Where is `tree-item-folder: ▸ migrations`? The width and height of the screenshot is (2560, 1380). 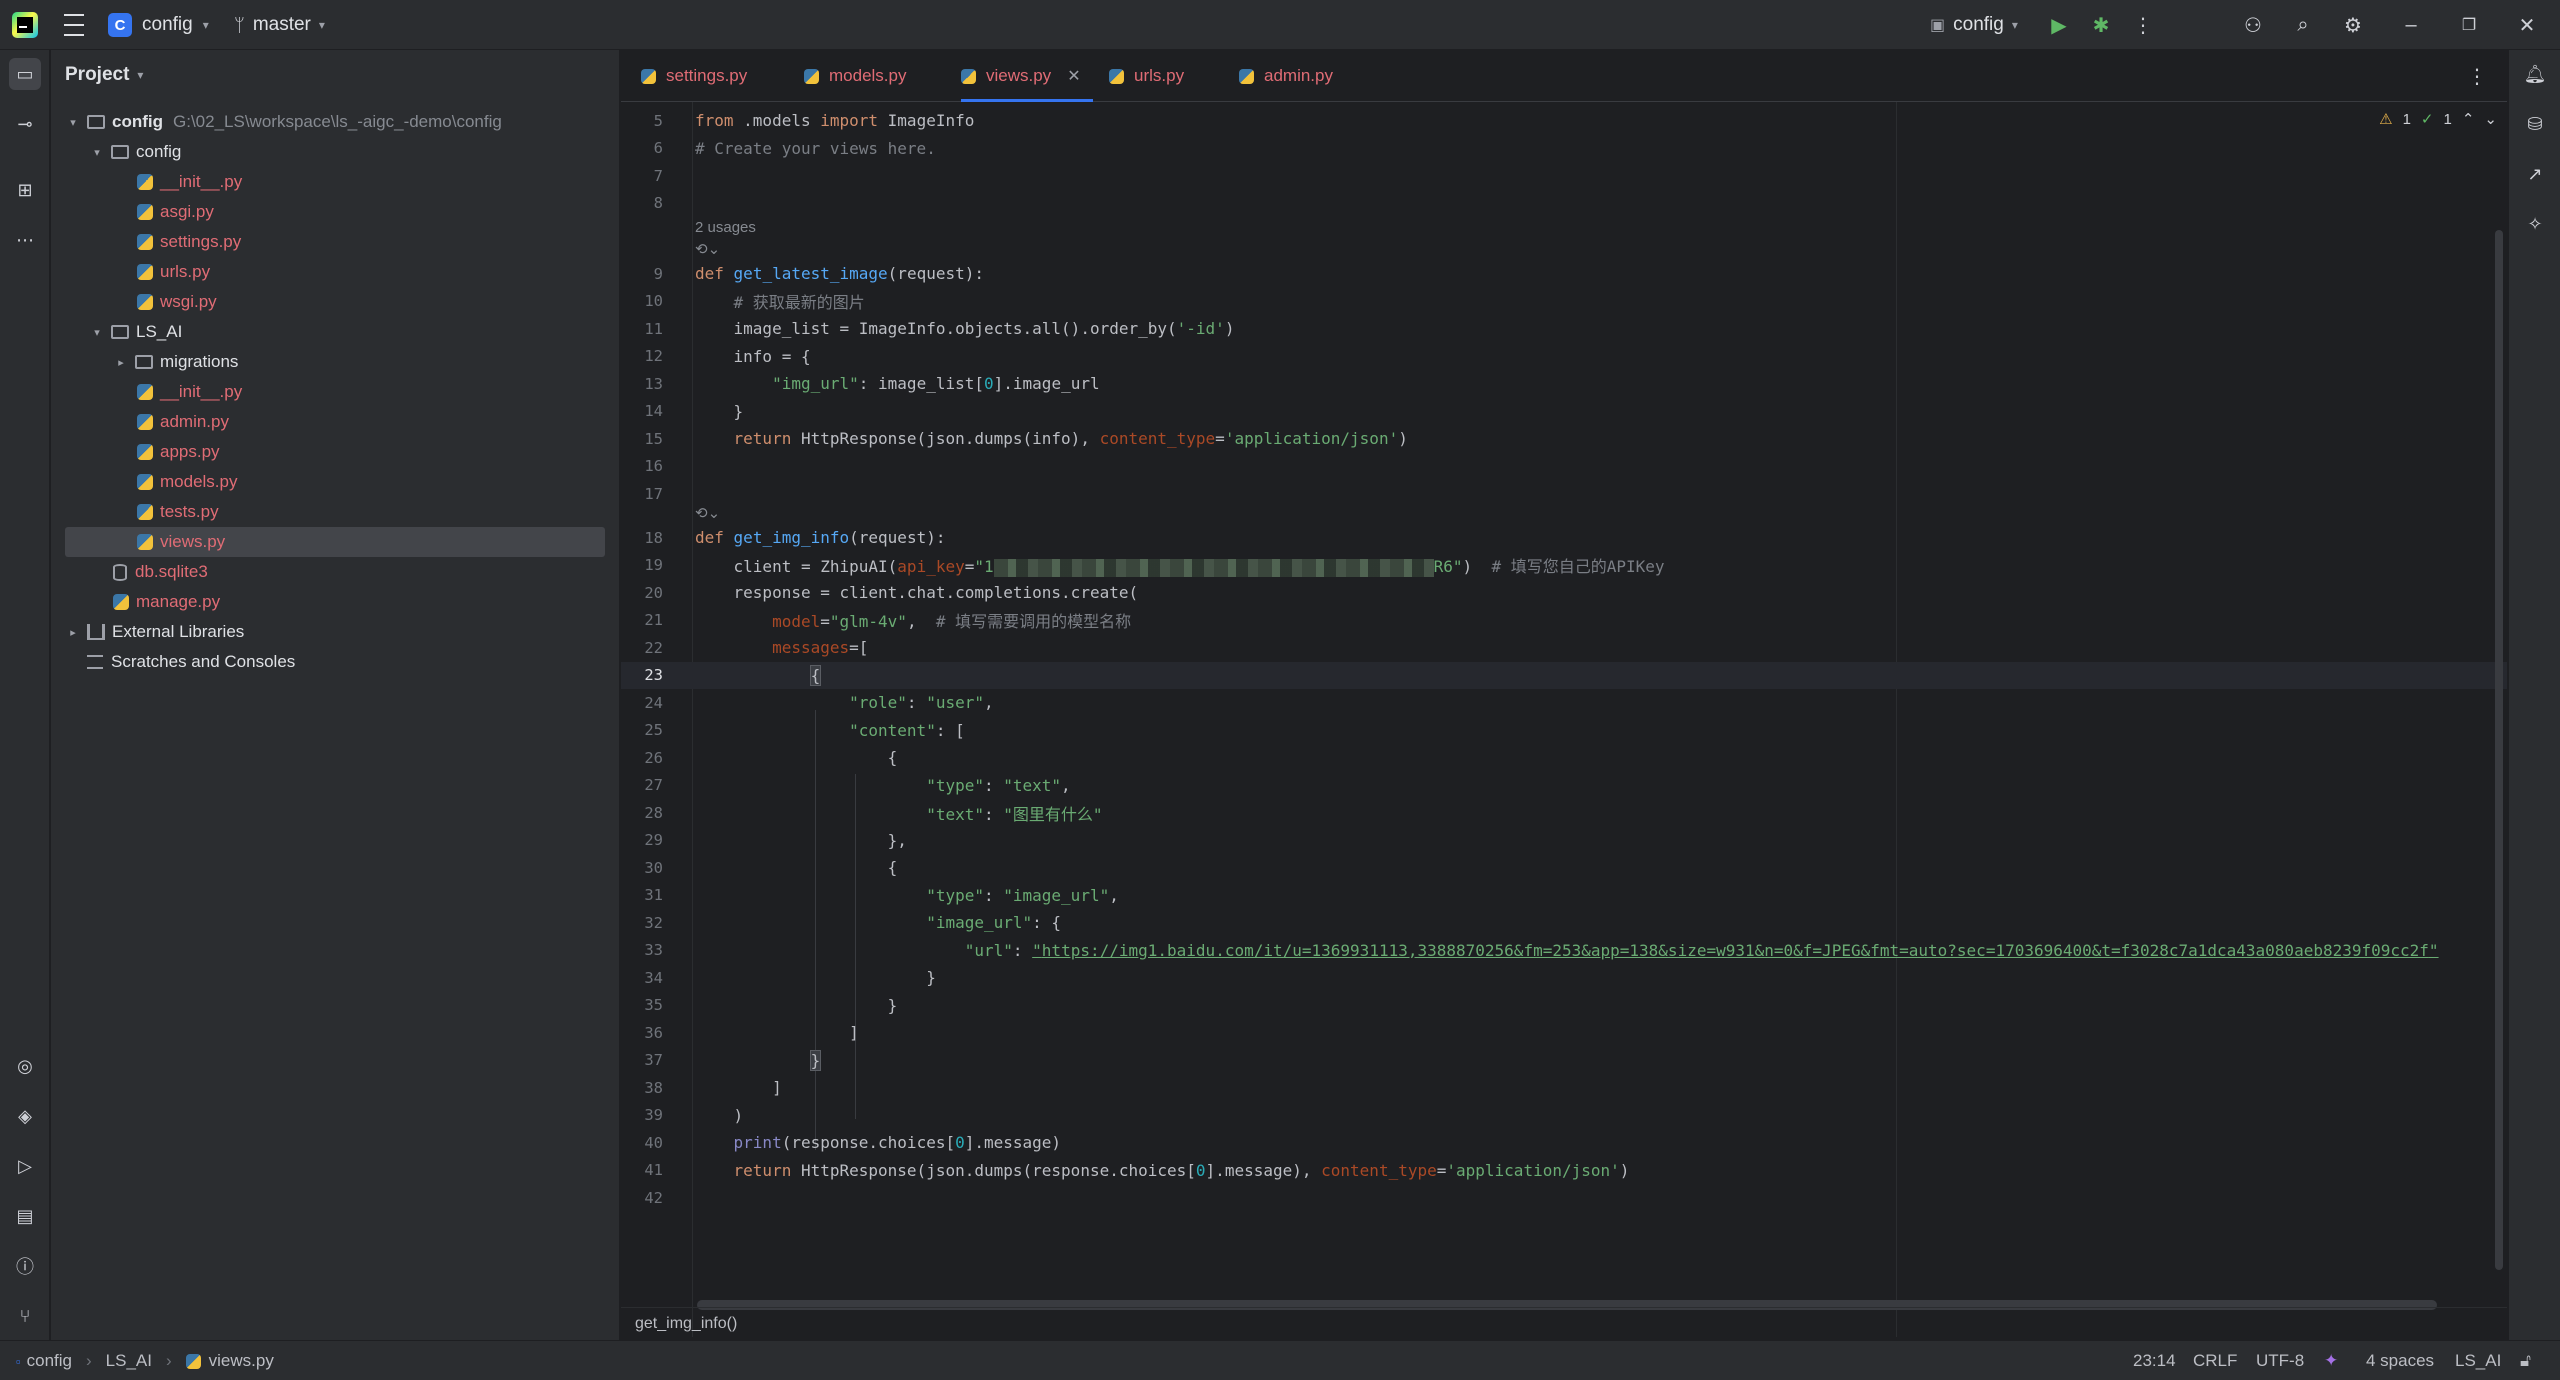 tree-item-folder: ▸ migrations is located at coordinates (335, 362).